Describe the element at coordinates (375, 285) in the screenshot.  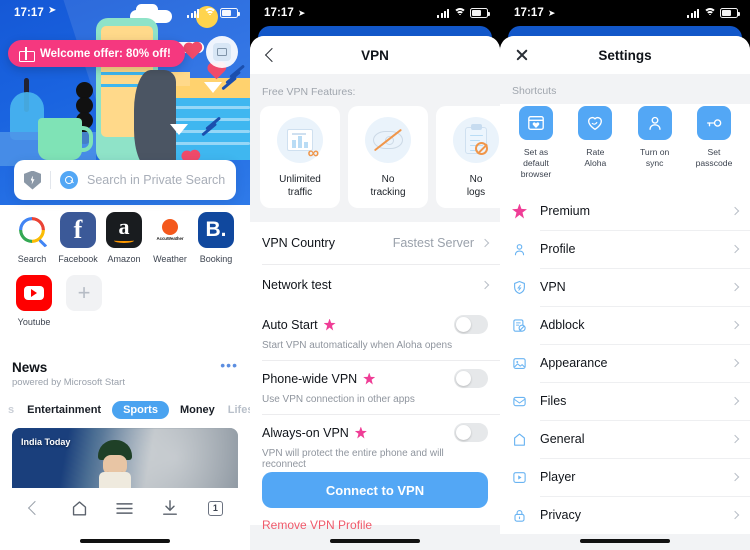
I see `row-network-test: Network test` at that location.